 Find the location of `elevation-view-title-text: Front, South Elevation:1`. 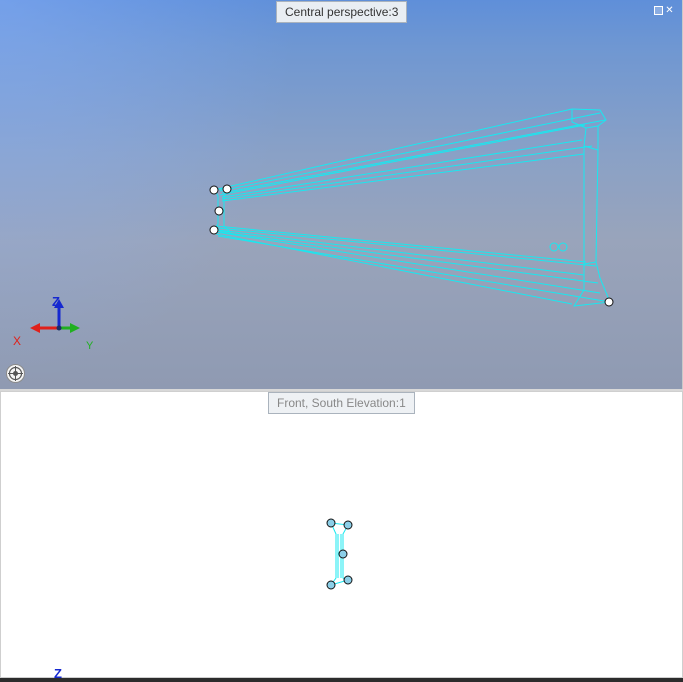

elevation-view-title-text: Front, South Elevation:1 is located at coordinates (341, 403).